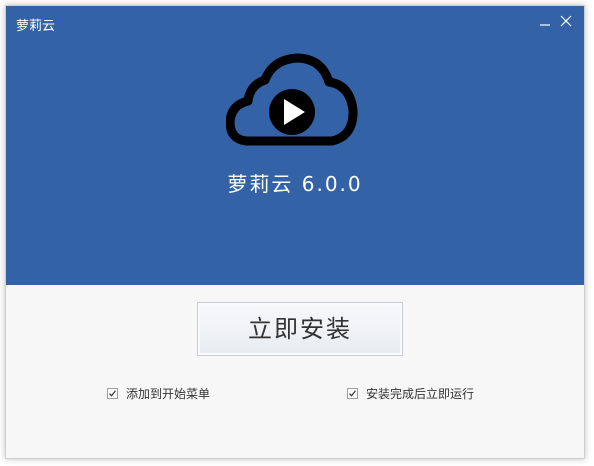  Describe the element at coordinates (295, 184) in the screenshot. I see `app-name-version: 萝莉云 6.0.0` at that location.